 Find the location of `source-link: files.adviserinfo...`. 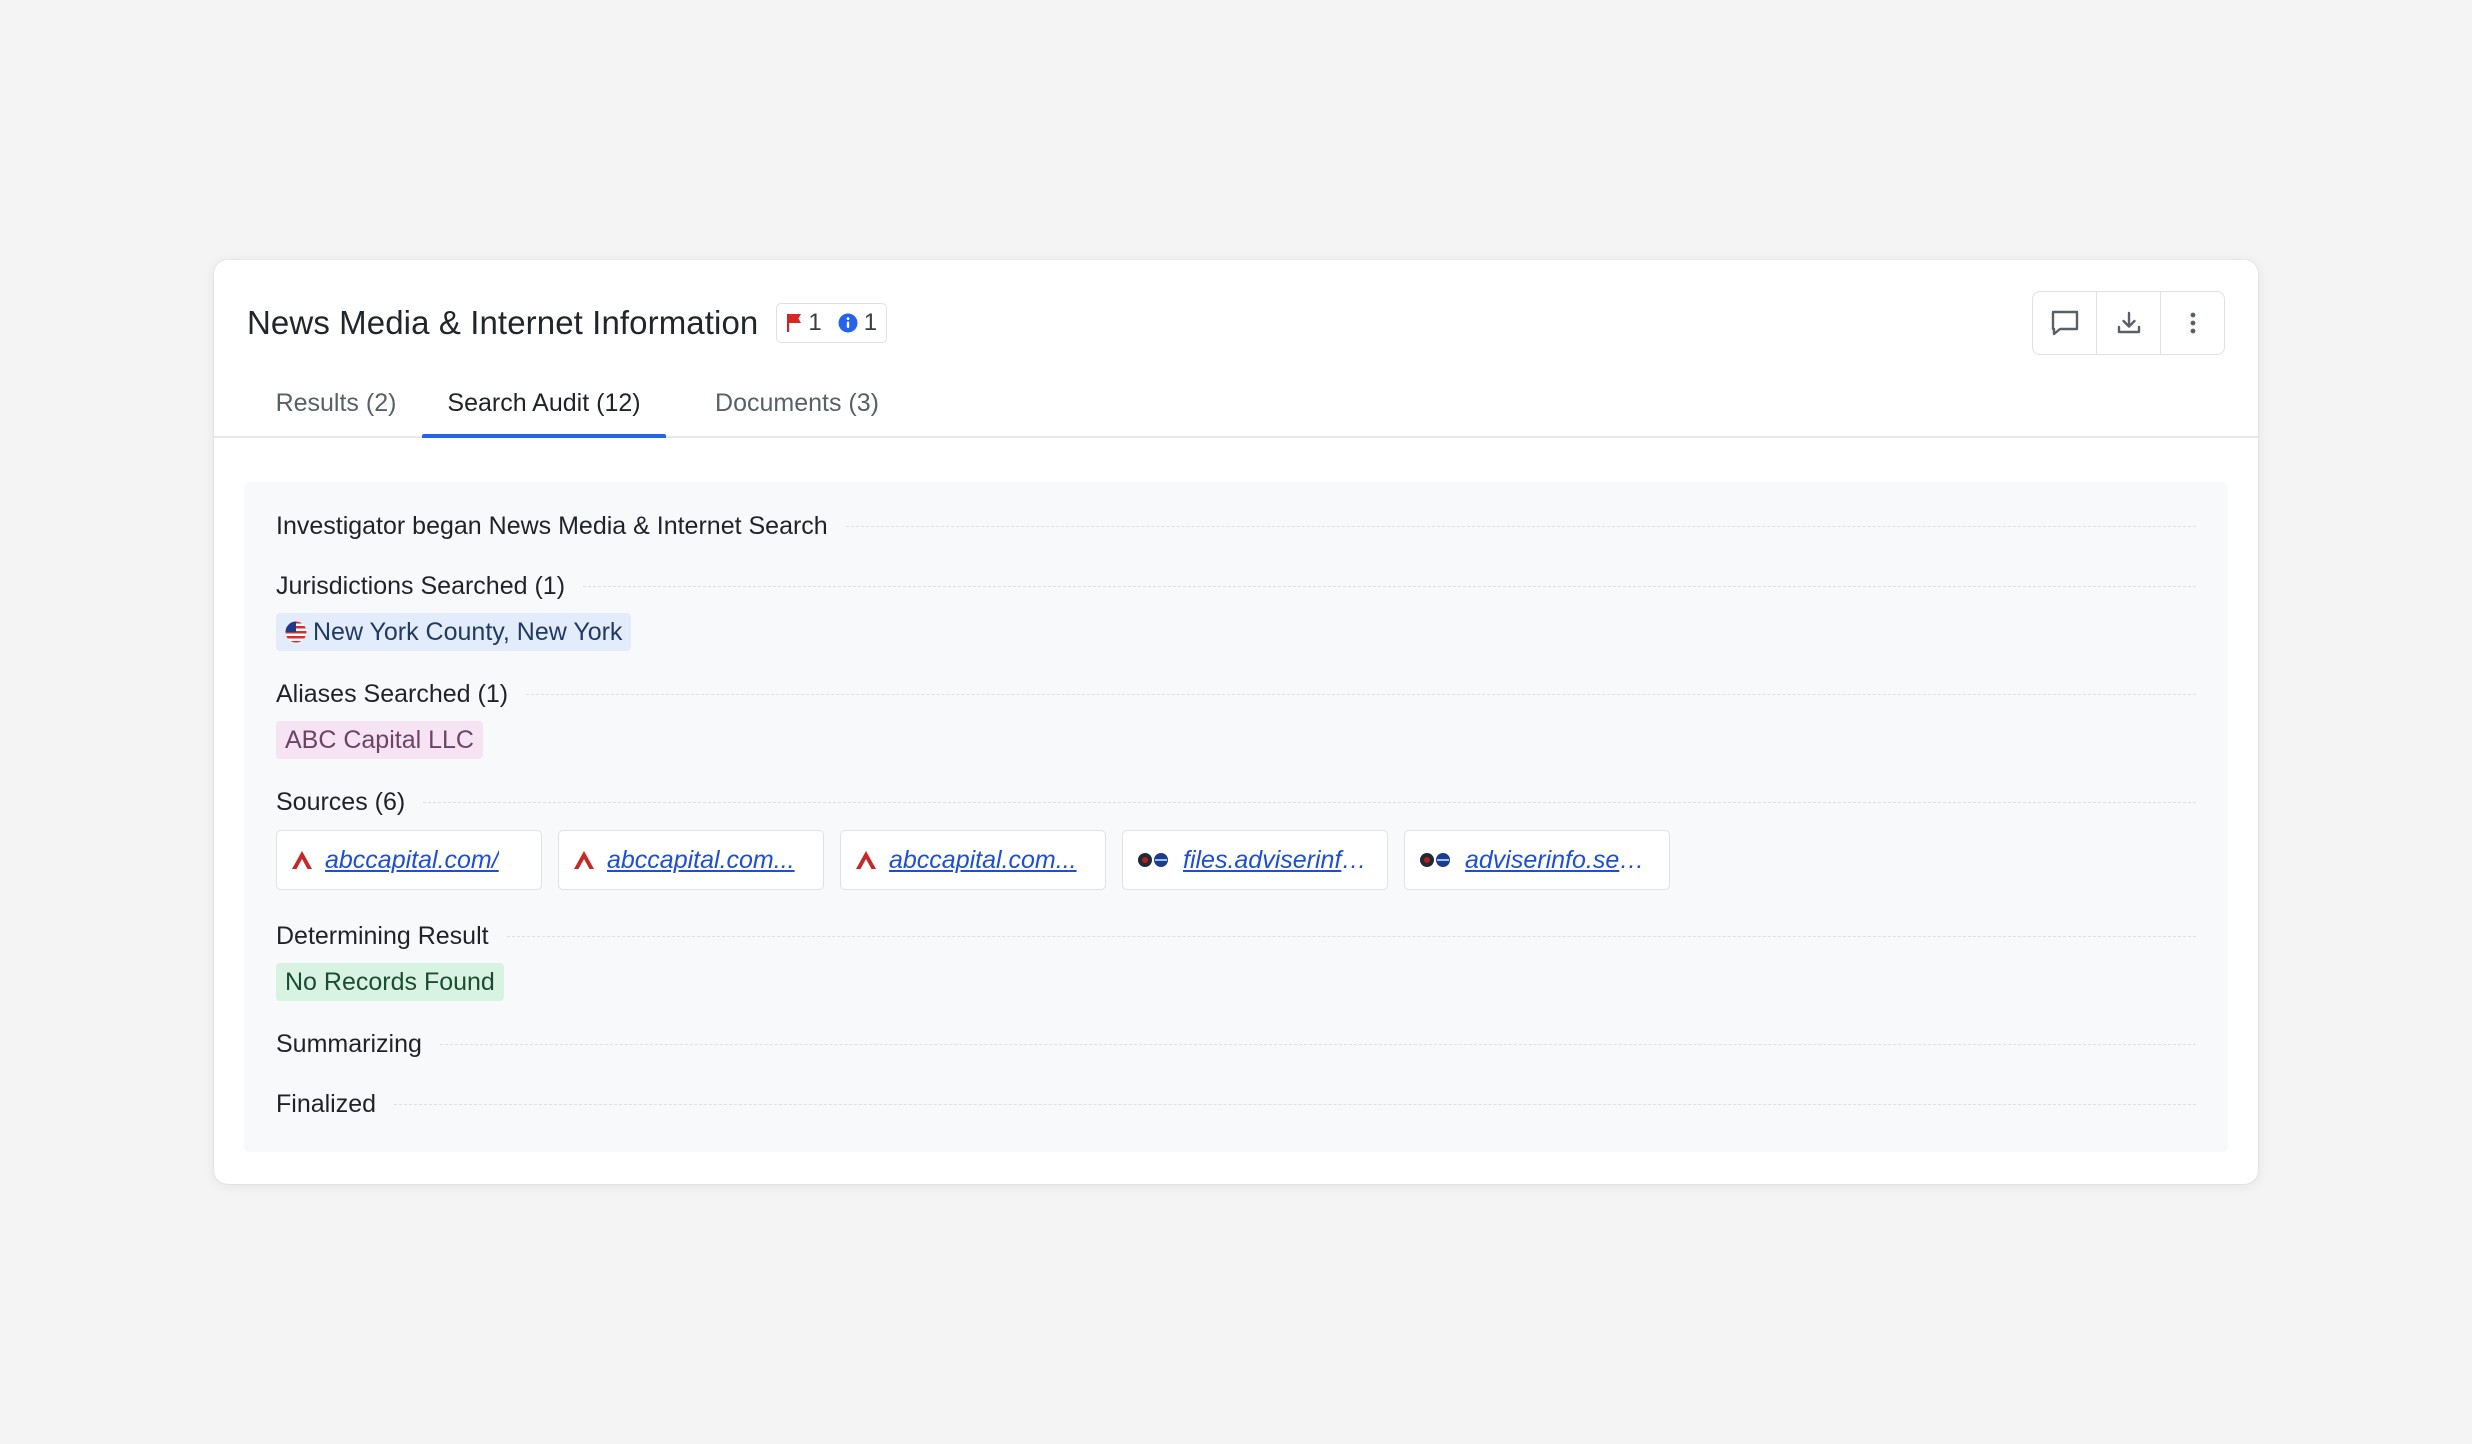

source-link: files.adviserinfo... is located at coordinates (1278, 860).